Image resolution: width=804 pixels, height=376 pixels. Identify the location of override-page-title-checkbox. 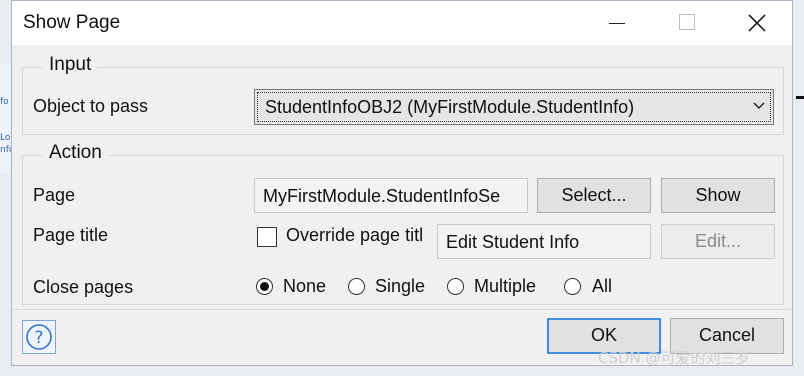
(267, 237).